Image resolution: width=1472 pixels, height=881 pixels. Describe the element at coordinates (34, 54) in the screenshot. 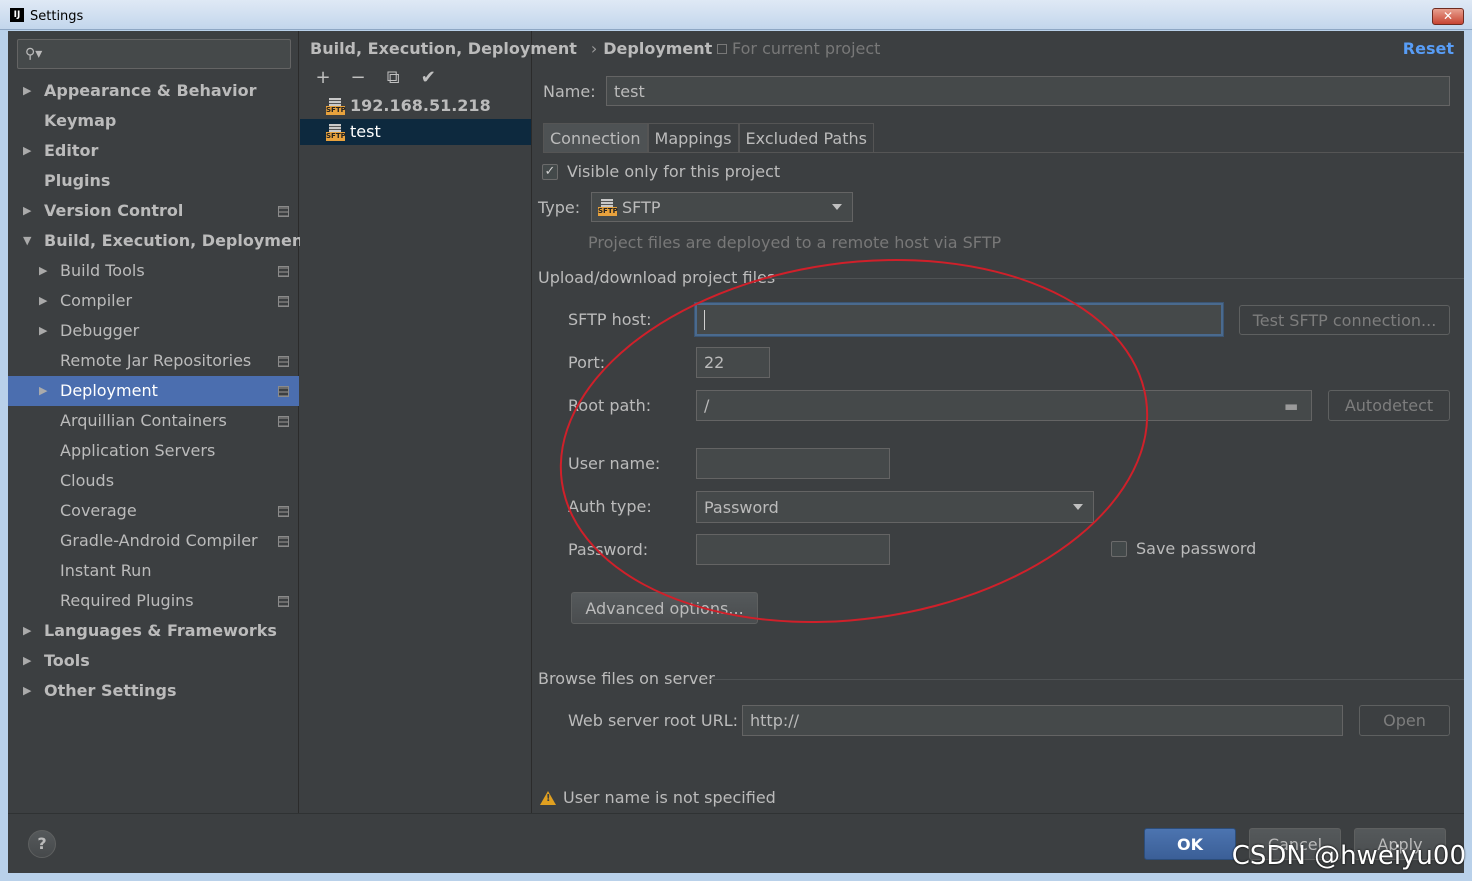

I see `search-icon: ⚲▾` at that location.